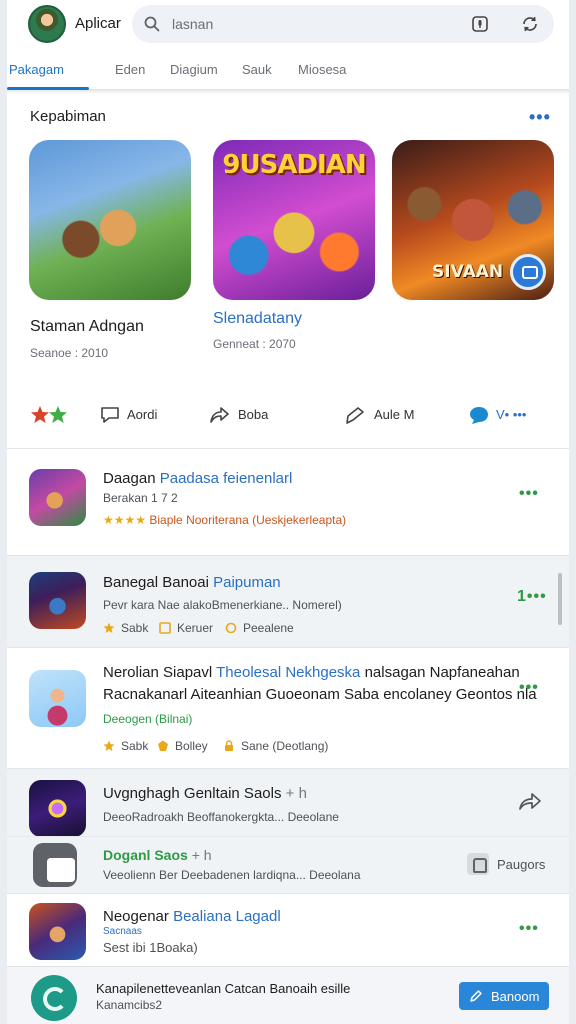 This screenshot has width=576, height=1024. What do you see at coordinates (560, 599) in the screenshot?
I see `scrollbar` at bounding box center [560, 599].